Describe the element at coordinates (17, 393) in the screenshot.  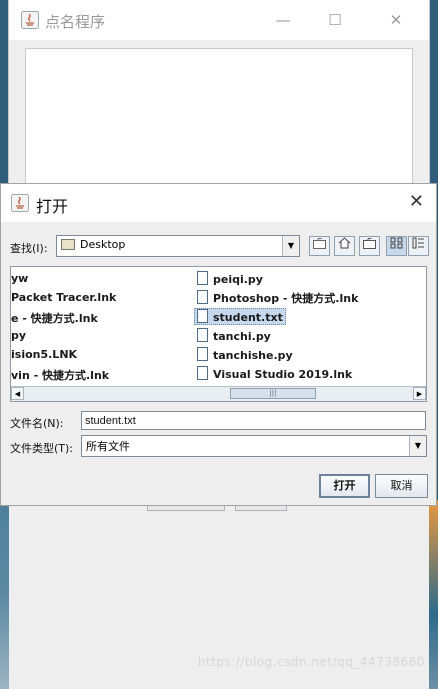
I see `scroll-left-button: ◀` at that location.